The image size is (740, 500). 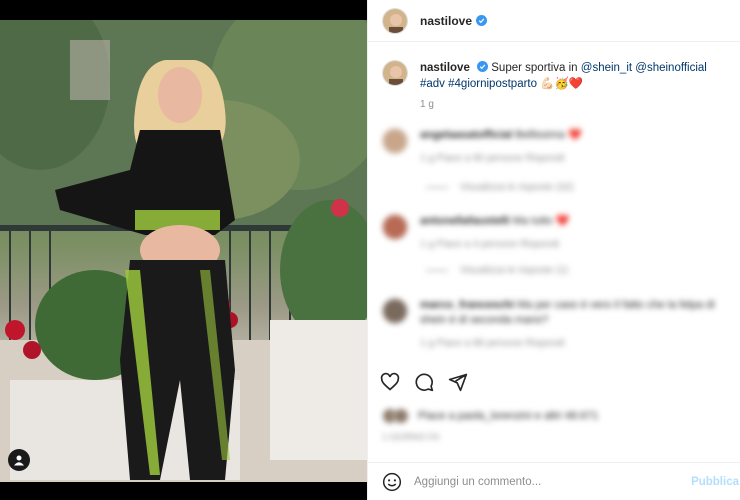 What do you see at coordinates (446, 21) in the screenshot?
I see `header-username: nastilove` at bounding box center [446, 21].